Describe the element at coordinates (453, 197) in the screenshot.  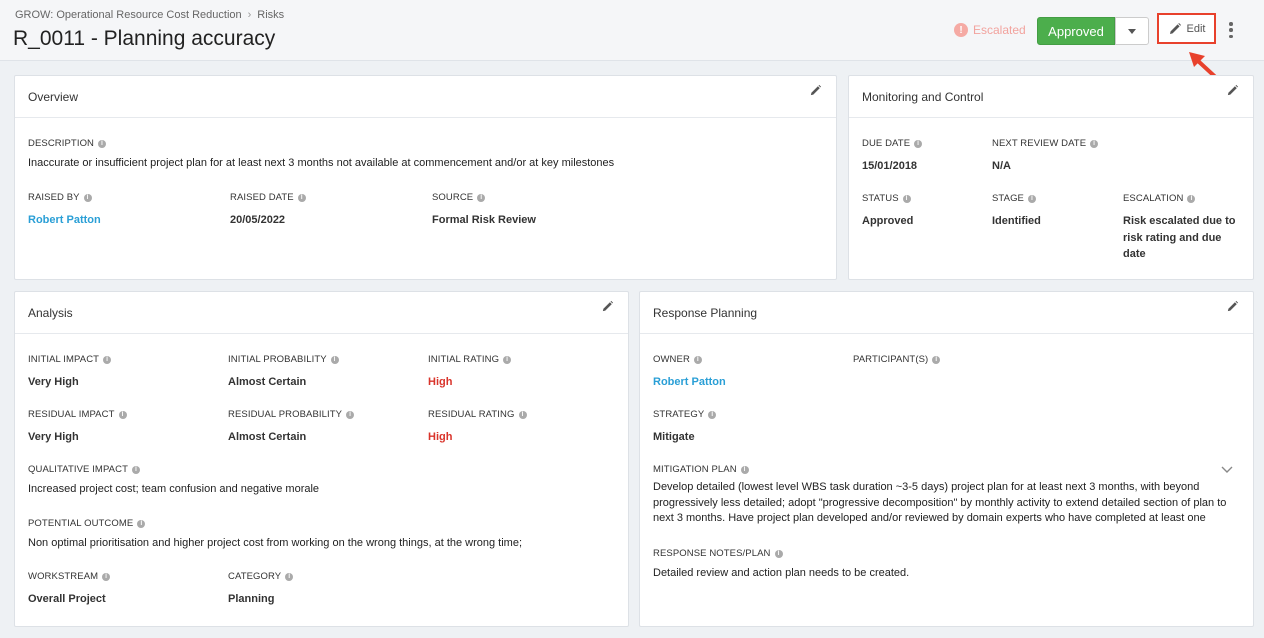
I see `field-label: SOURCE` at that location.